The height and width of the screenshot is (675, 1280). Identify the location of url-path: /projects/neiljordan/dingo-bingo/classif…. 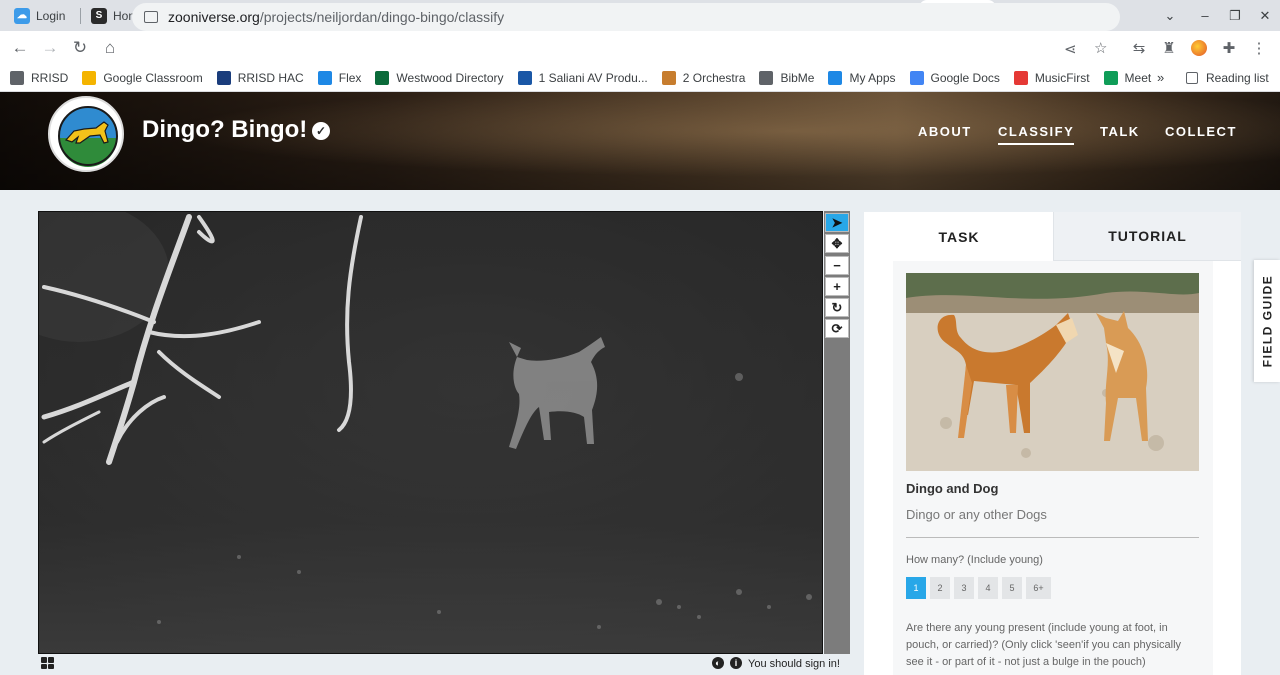
(382, 17).